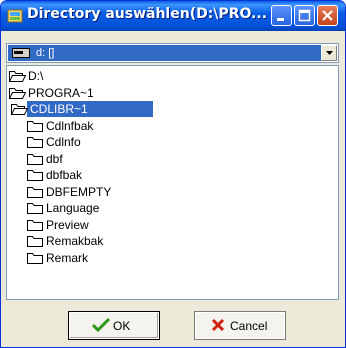 This screenshot has width=346, height=348. What do you see at coordinates (177, 225) in the screenshot?
I see `tree-item: Preview` at bounding box center [177, 225].